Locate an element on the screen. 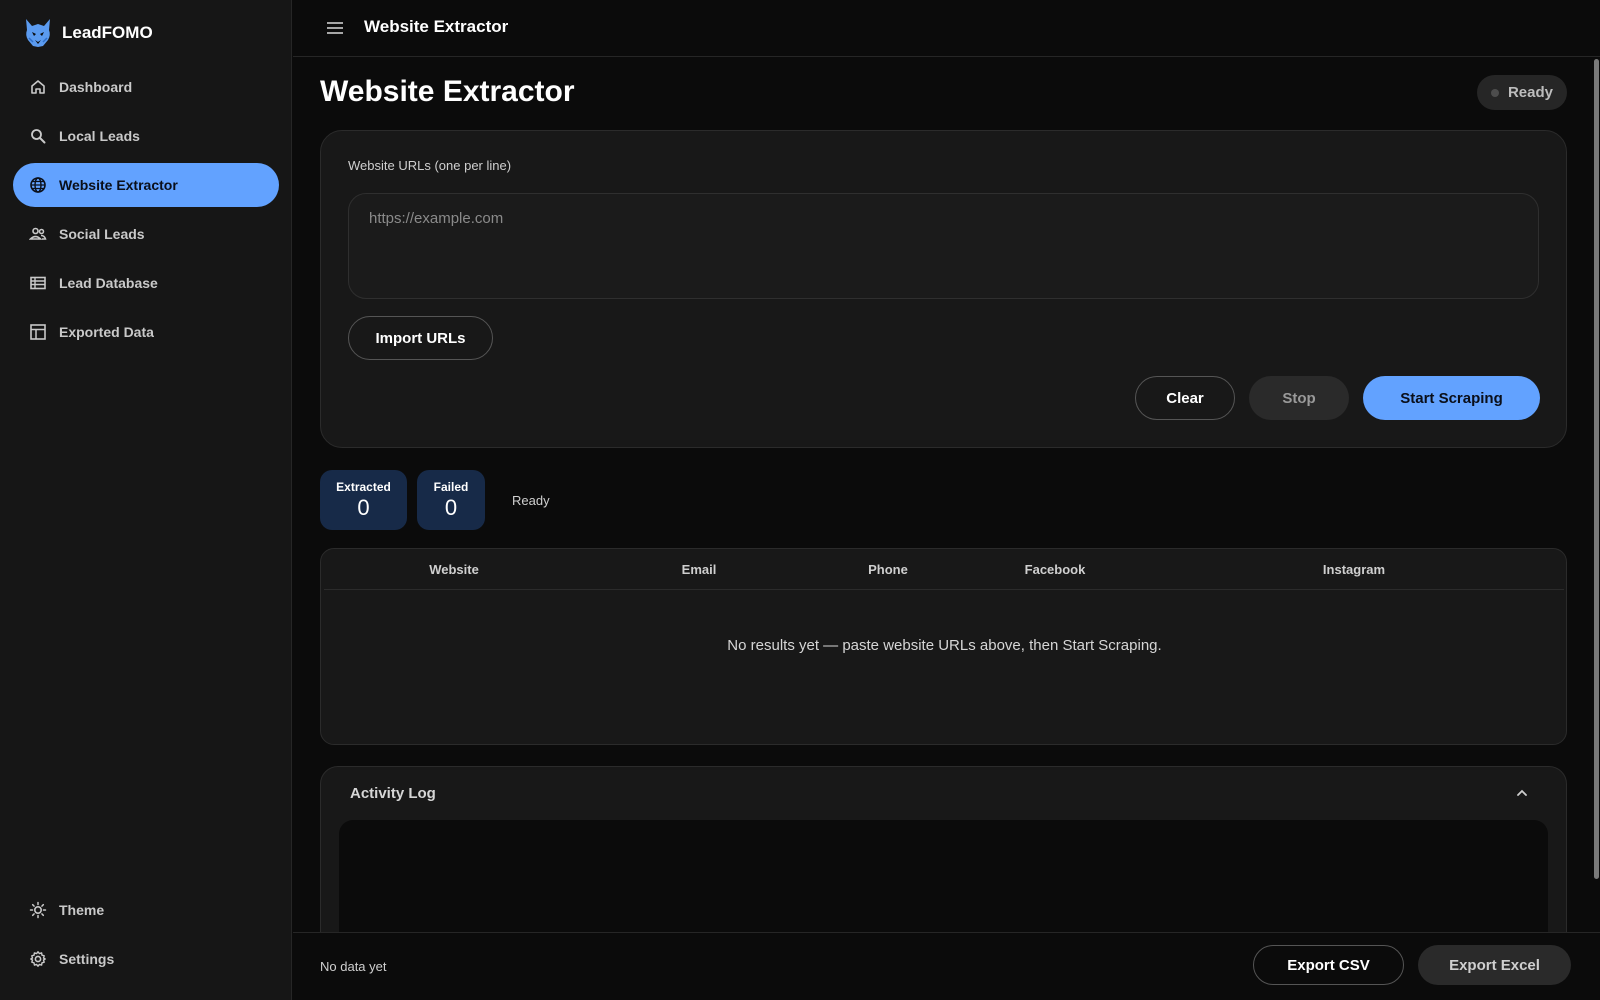 Image resolution: width=1600 pixels, height=1000 pixels. column-header-facebook: Facebook is located at coordinates (1055, 569).